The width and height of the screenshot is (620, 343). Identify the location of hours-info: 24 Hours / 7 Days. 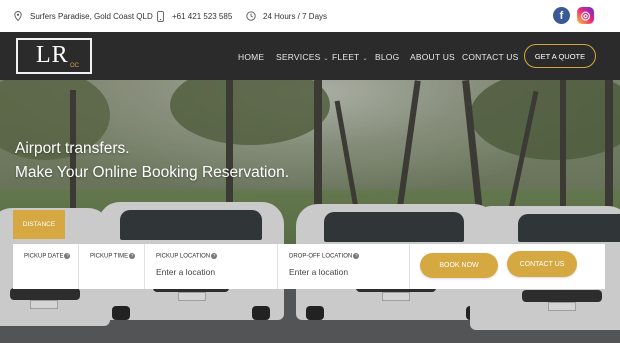
(286, 16).